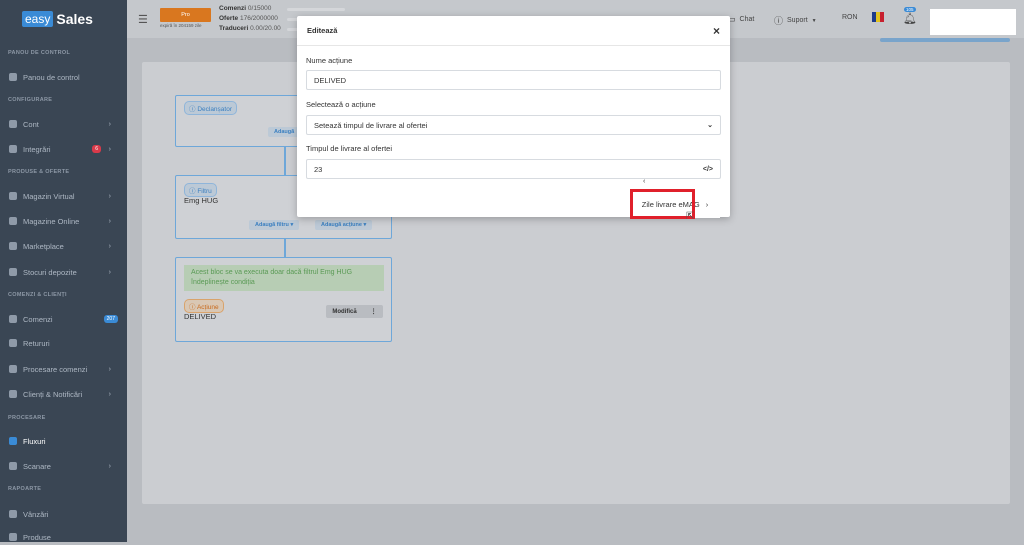 The height and width of the screenshot is (545, 1024). What do you see at coordinates (25, 489) in the screenshot?
I see `sidebar-section-title: RAPOARTE` at bounding box center [25, 489].